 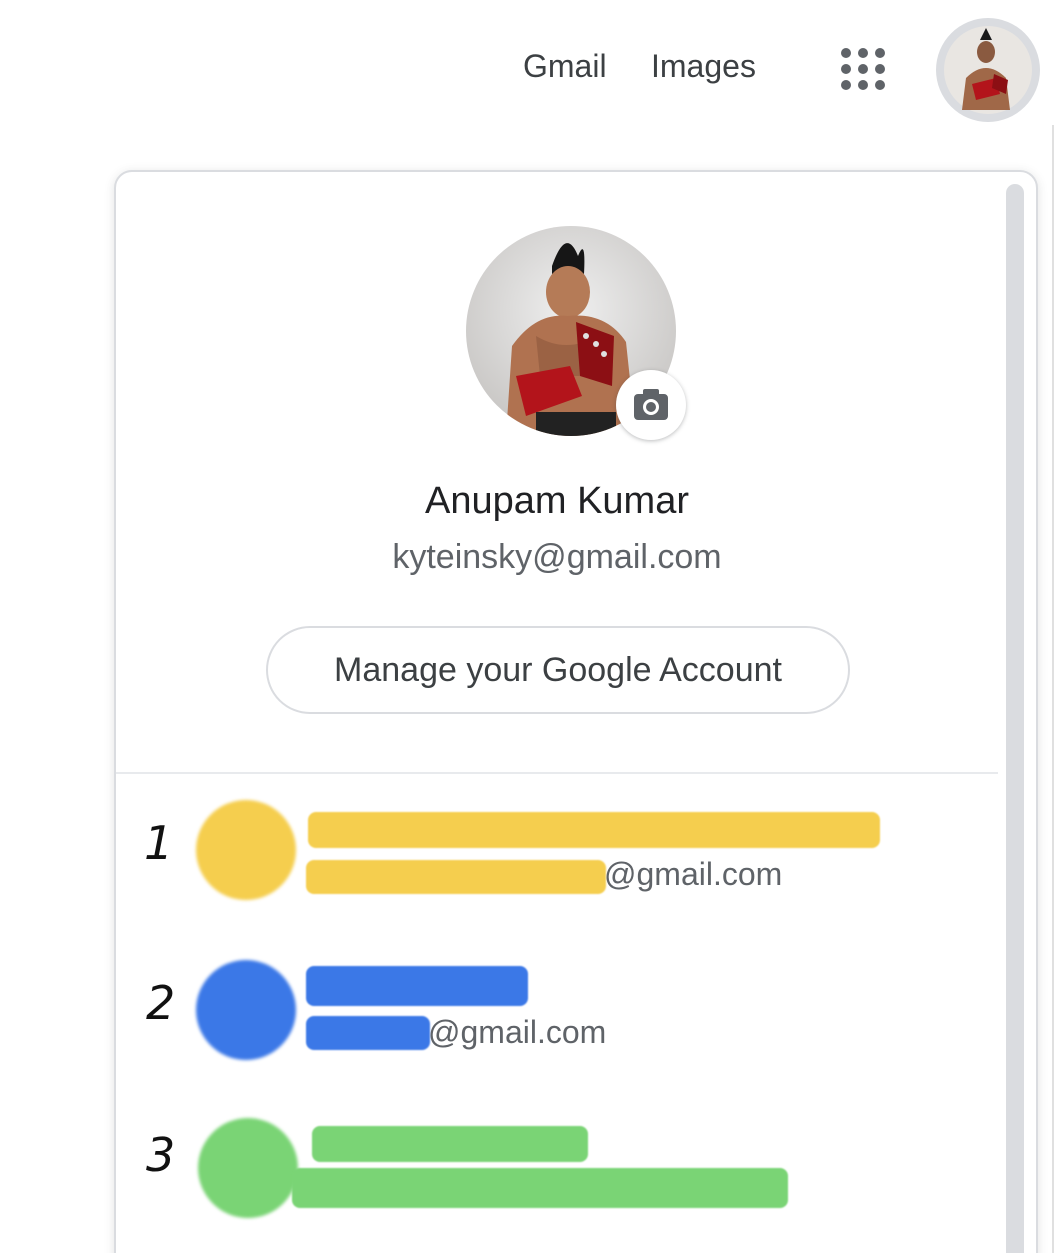 I want to click on account-avatar-icon, so click(x=988, y=70).